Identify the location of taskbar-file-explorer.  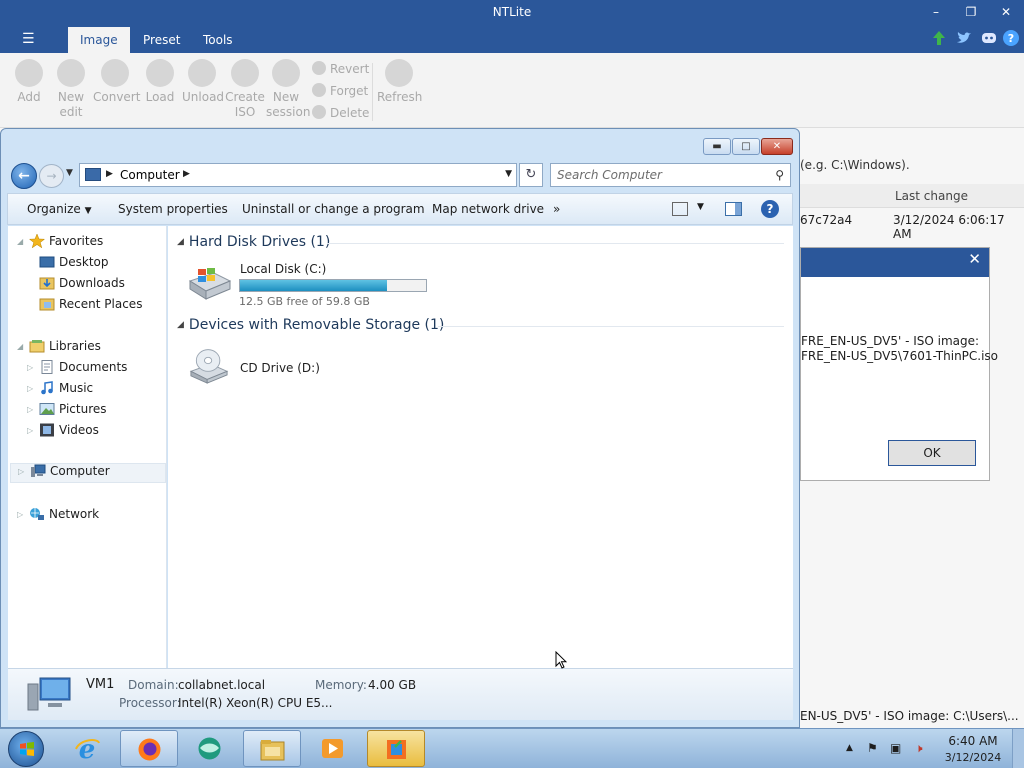
(272, 748).